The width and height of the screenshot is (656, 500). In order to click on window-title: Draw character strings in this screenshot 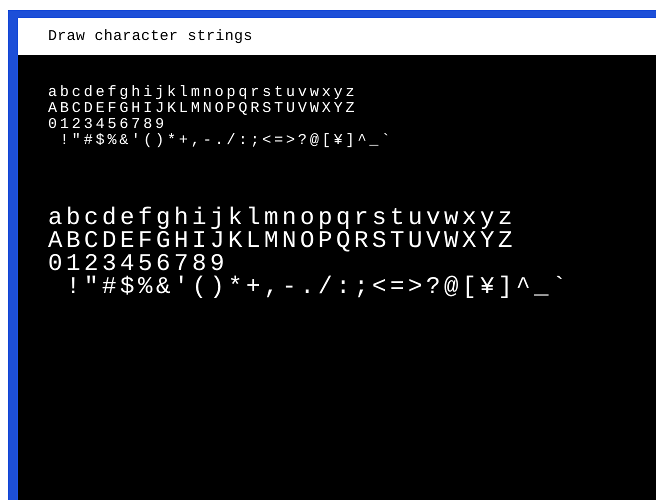, I will do `click(150, 36)`.